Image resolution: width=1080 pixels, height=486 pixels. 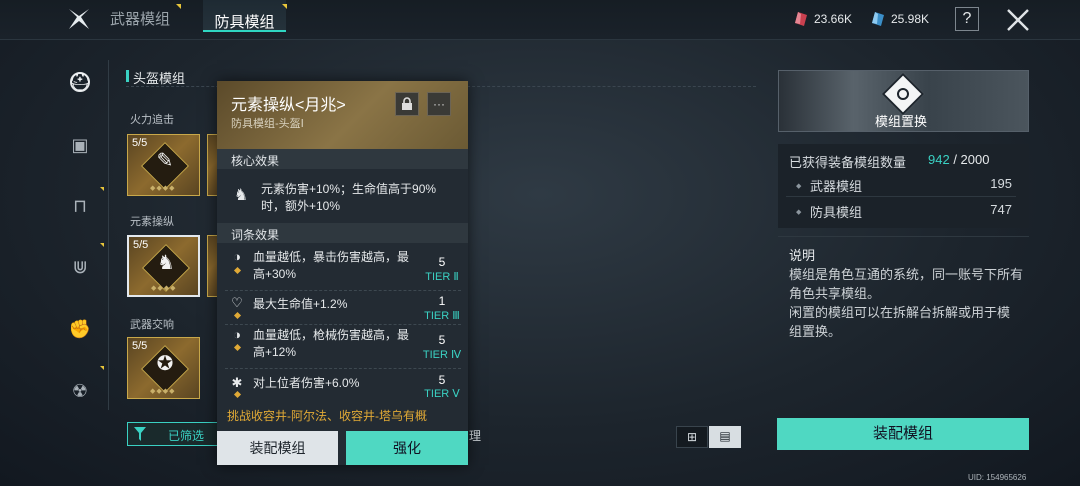 I want to click on red-crystal-icon, so click(x=801, y=19).